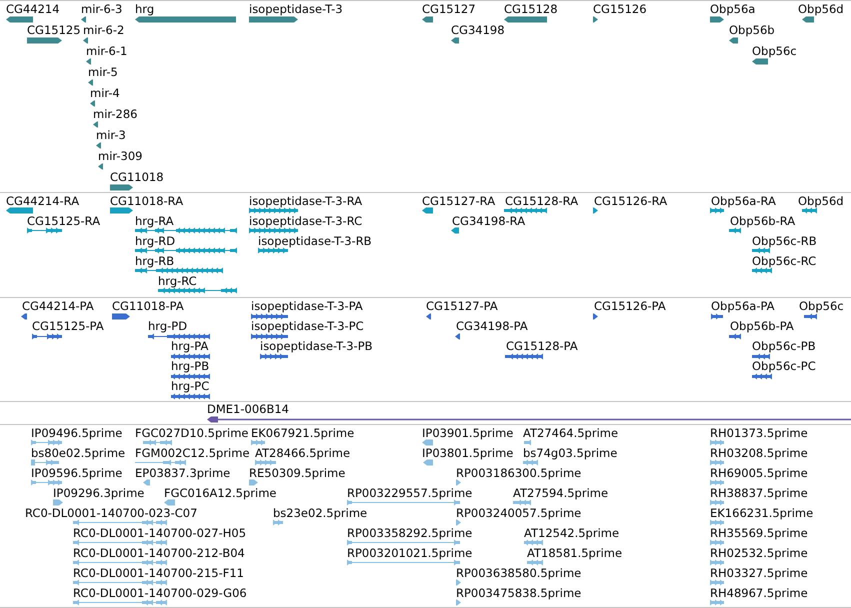 The width and height of the screenshot is (851, 608). Describe the element at coordinates (148, 306) in the screenshot. I see `feature-label: CG11018-PA` at that location.